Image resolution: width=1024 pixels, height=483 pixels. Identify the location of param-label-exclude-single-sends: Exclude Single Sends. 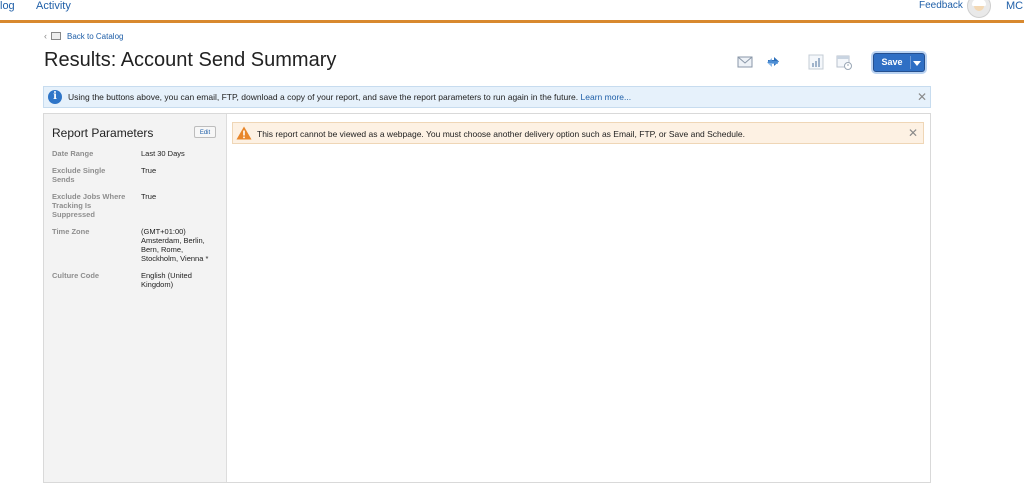
(79, 175).